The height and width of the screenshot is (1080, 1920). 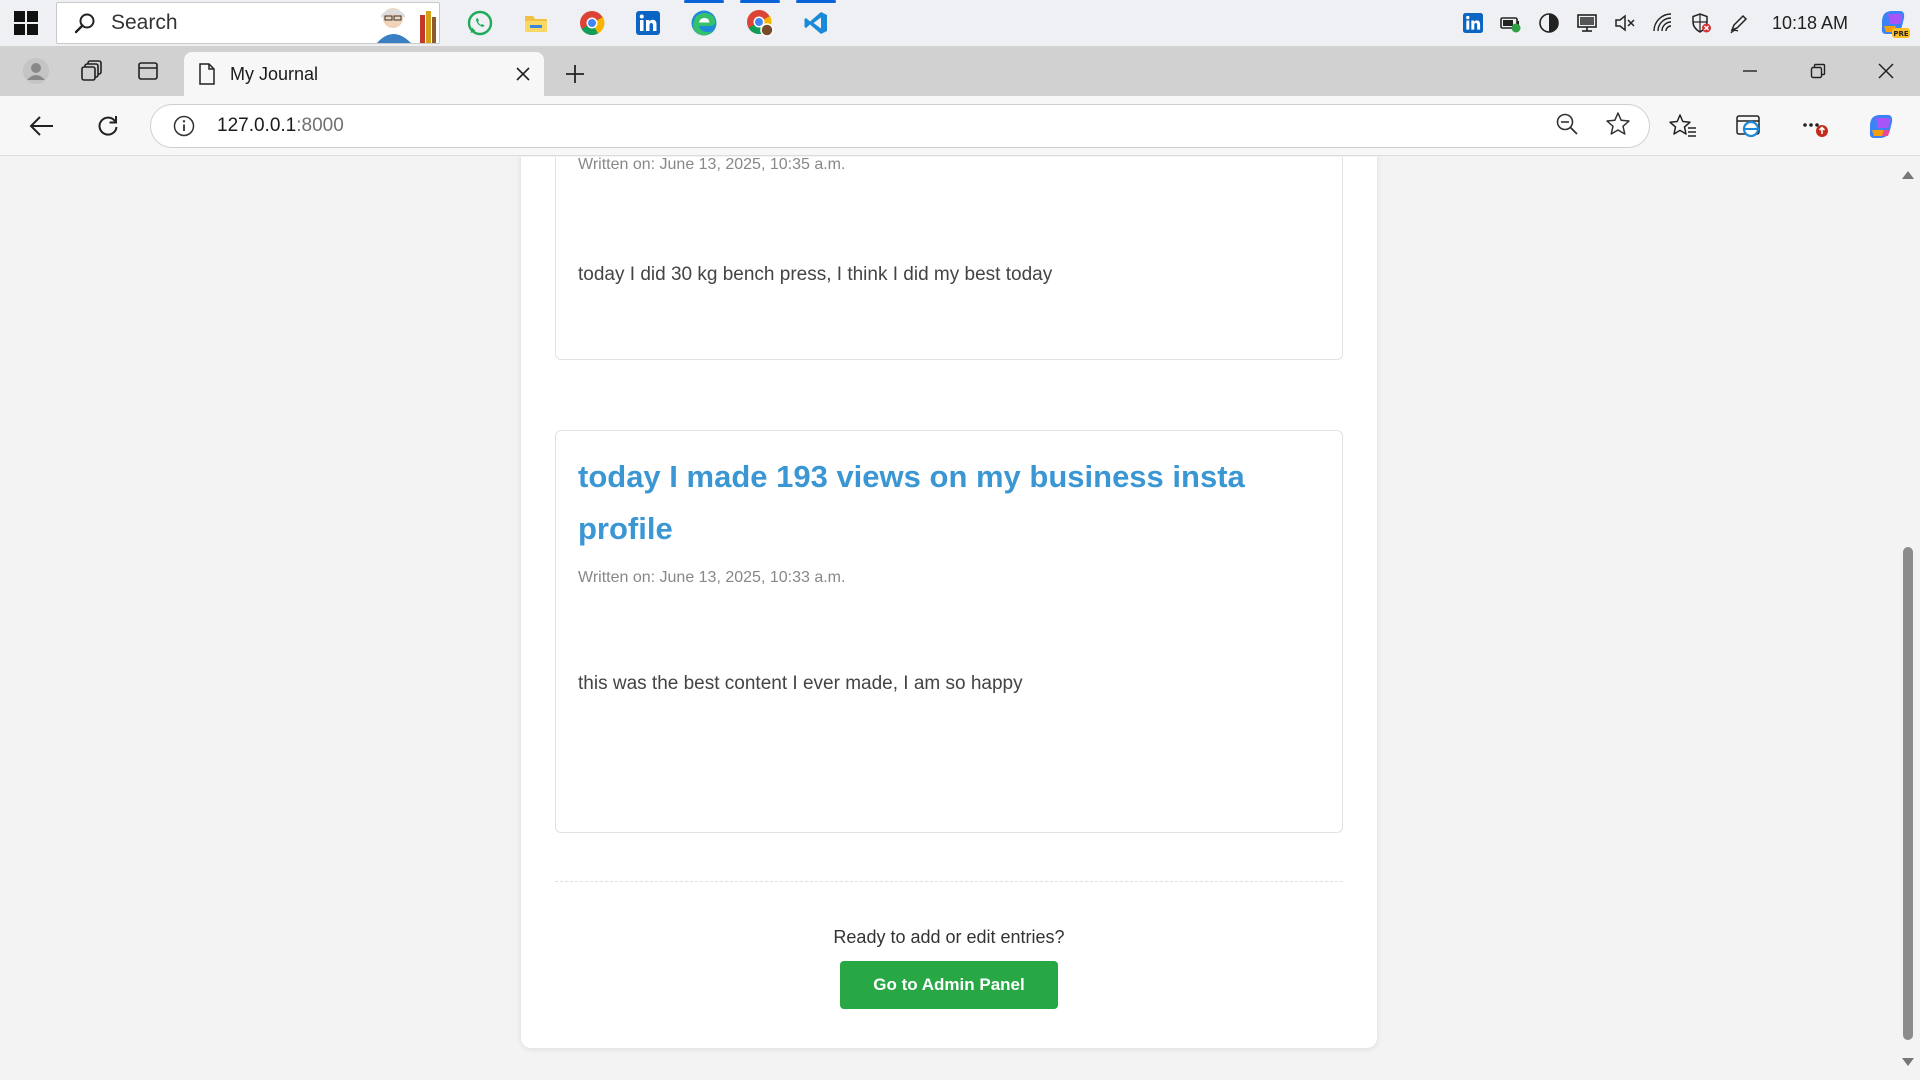 What do you see at coordinates (1908, 175) in the screenshot?
I see `scroll-up-arrow-icon` at bounding box center [1908, 175].